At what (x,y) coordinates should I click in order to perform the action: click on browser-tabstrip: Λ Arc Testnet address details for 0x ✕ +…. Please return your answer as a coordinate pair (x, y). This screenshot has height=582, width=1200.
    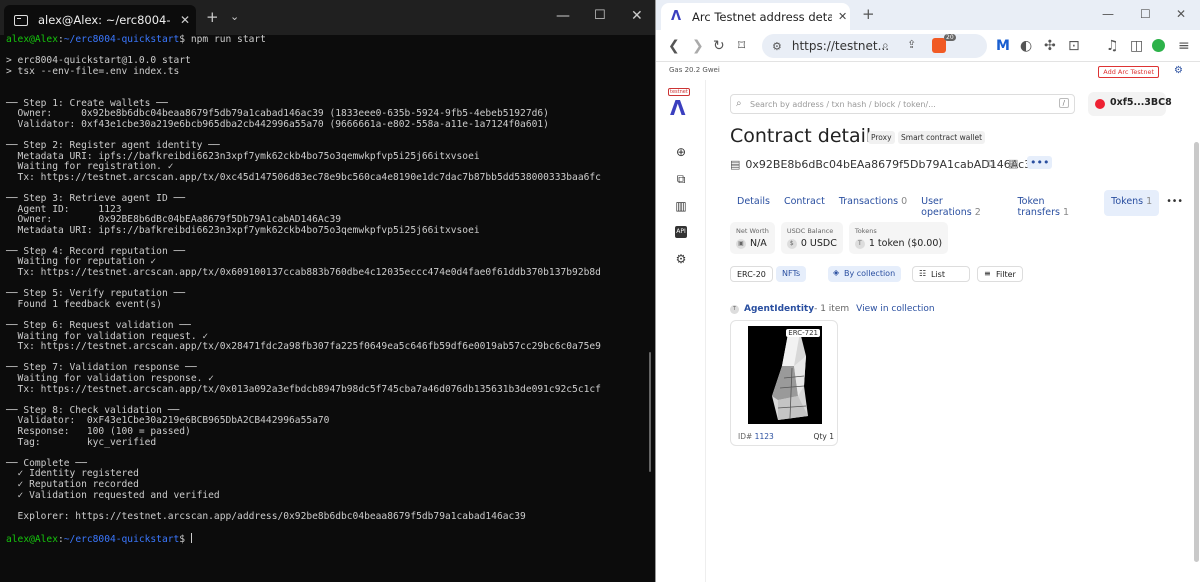
    Looking at the image, I should click on (928, 15).